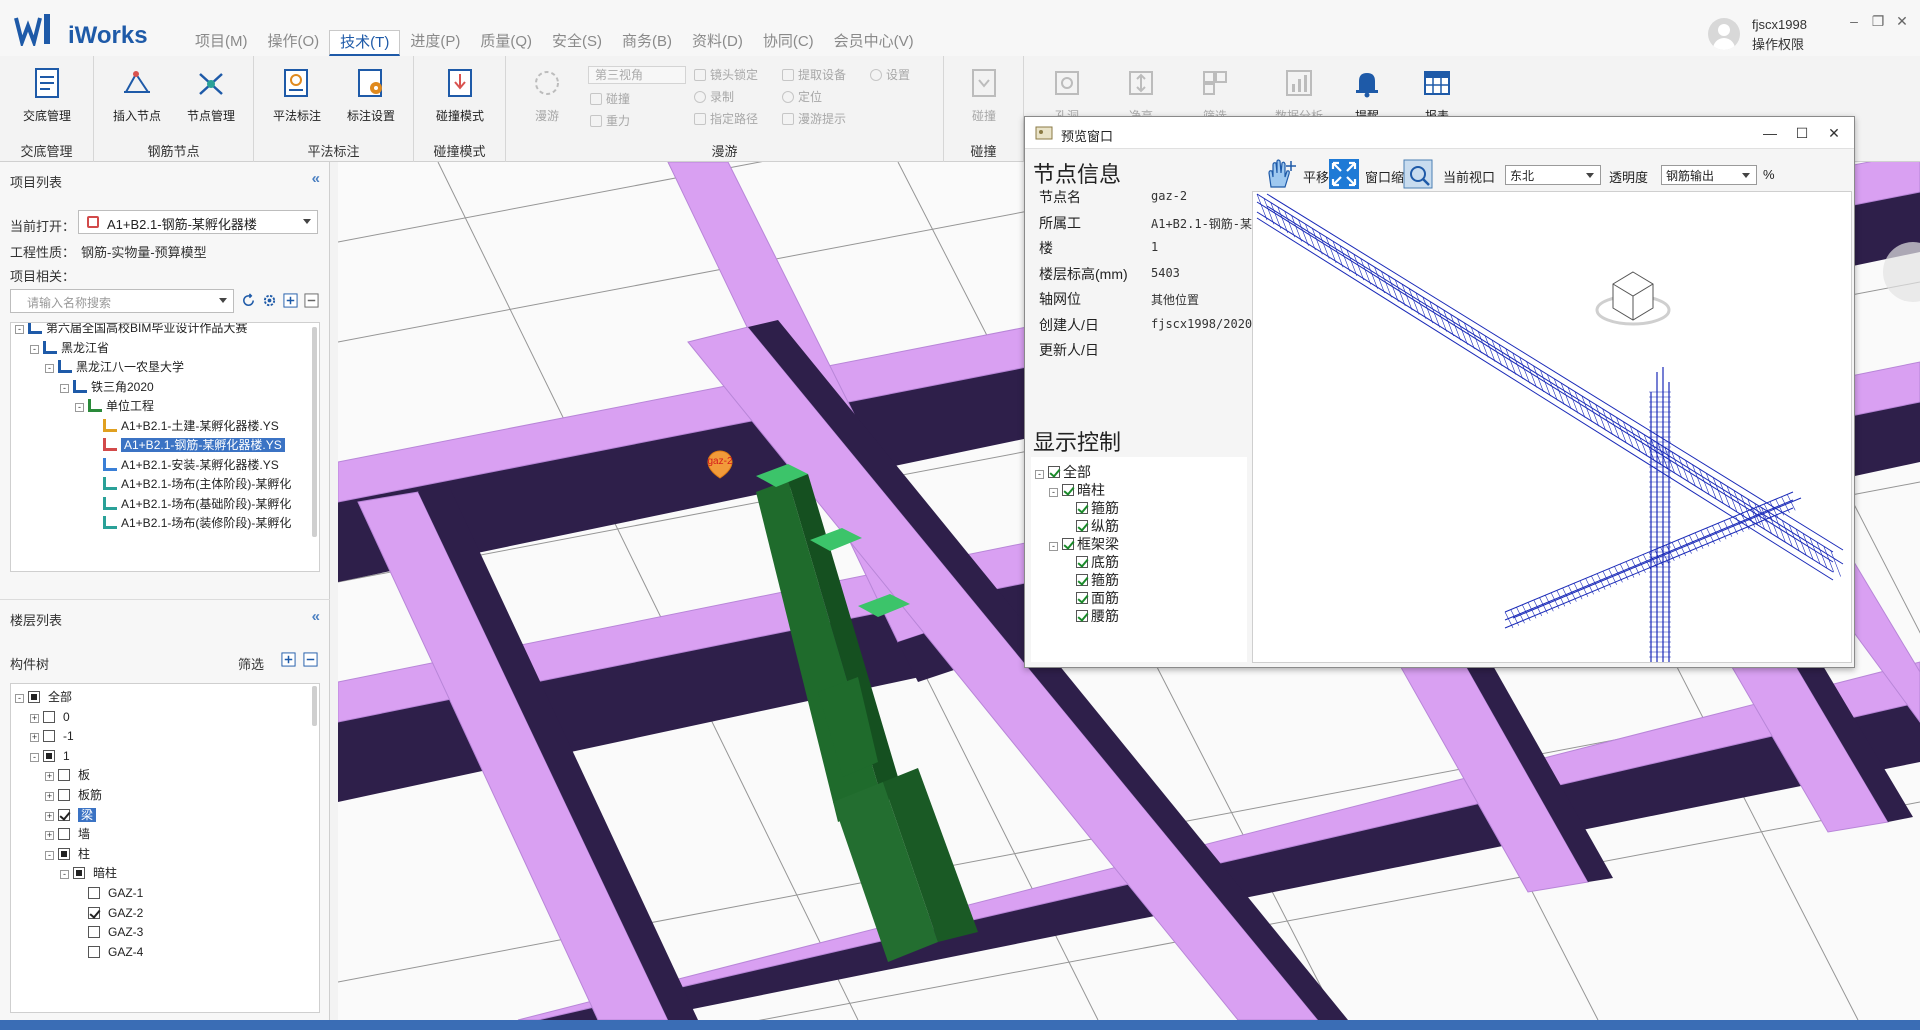 The height and width of the screenshot is (1030, 1920). Describe the element at coordinates (251, 663) in the screenshot. I see `filter-link: 筛选` at that location.